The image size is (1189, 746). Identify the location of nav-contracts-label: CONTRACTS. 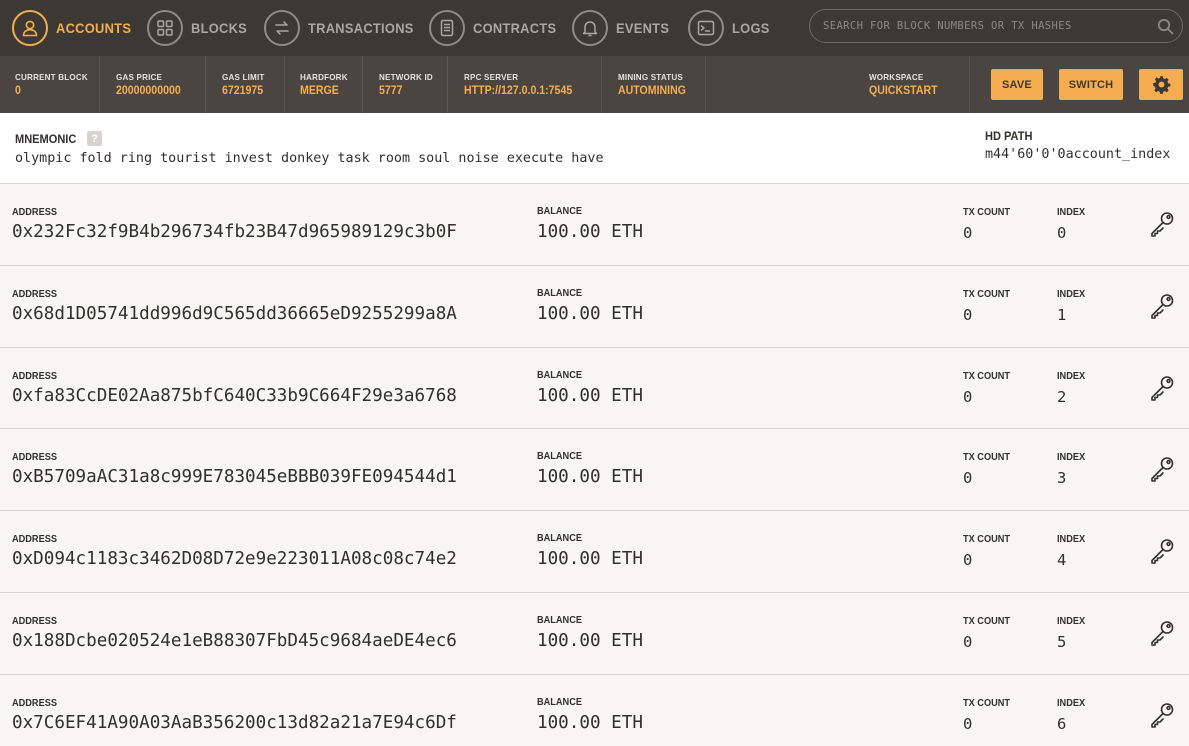
(515, 28).